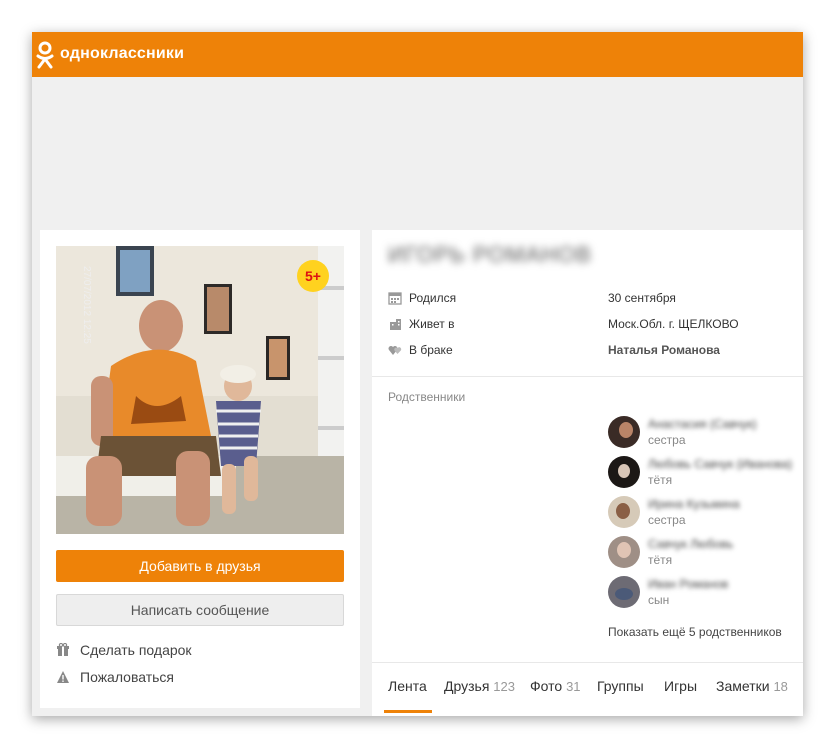  Describe the element at coordinates (720, 464) in the screenshot. I see `relative-name: Любовь Савчук (Иванова)` at that location.